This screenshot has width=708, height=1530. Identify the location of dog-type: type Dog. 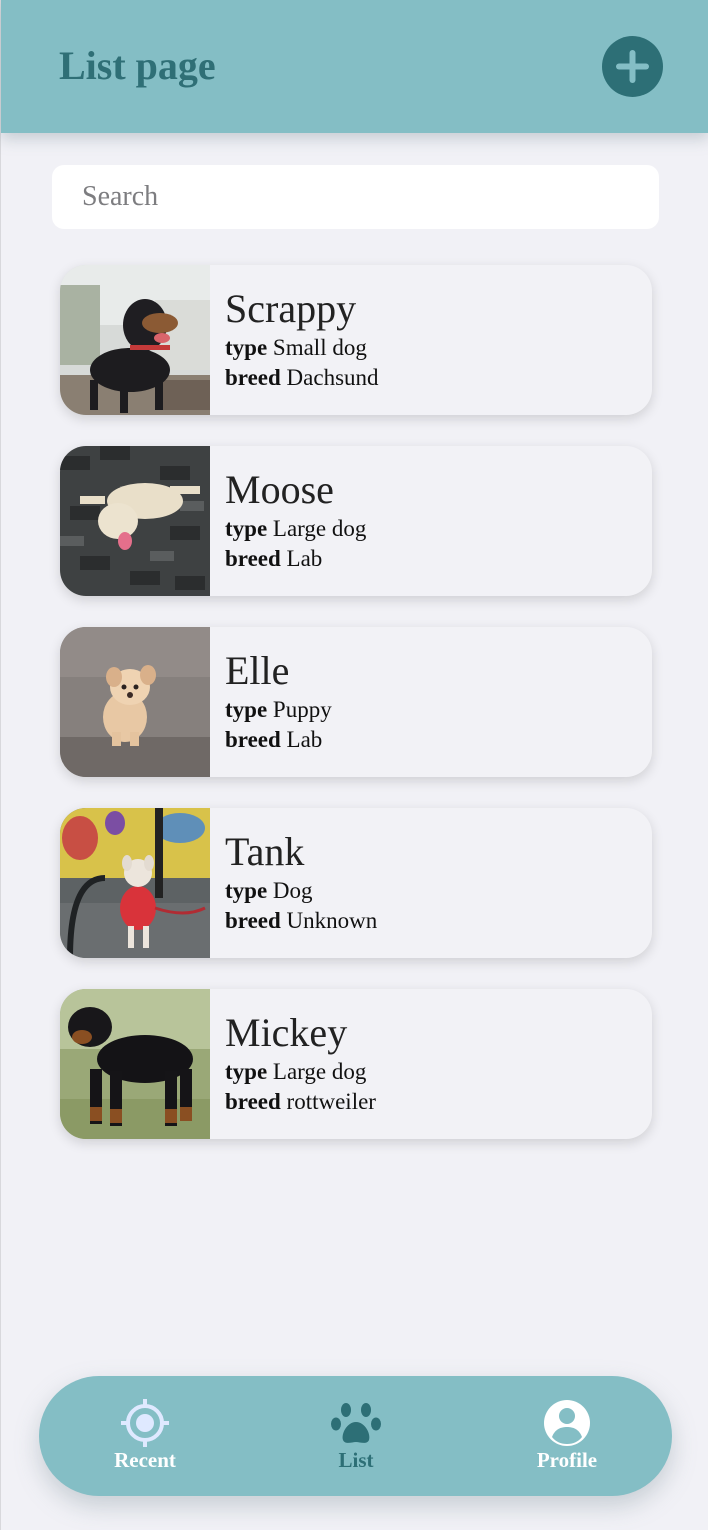
(301, 891).